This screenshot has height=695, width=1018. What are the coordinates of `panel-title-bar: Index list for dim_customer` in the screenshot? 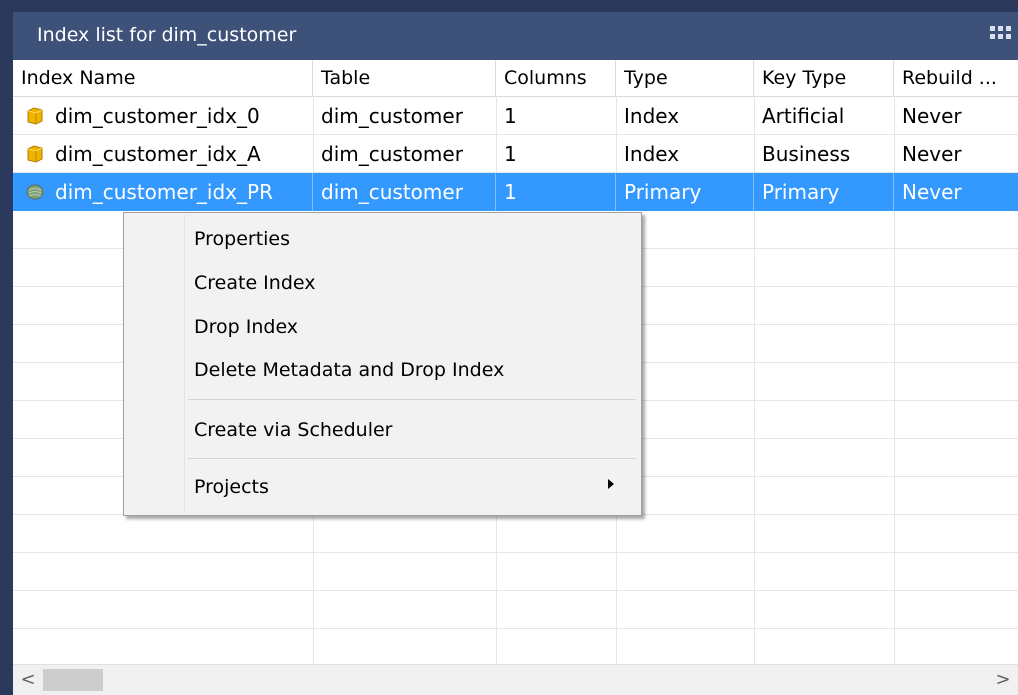 It's located at (515, 36).